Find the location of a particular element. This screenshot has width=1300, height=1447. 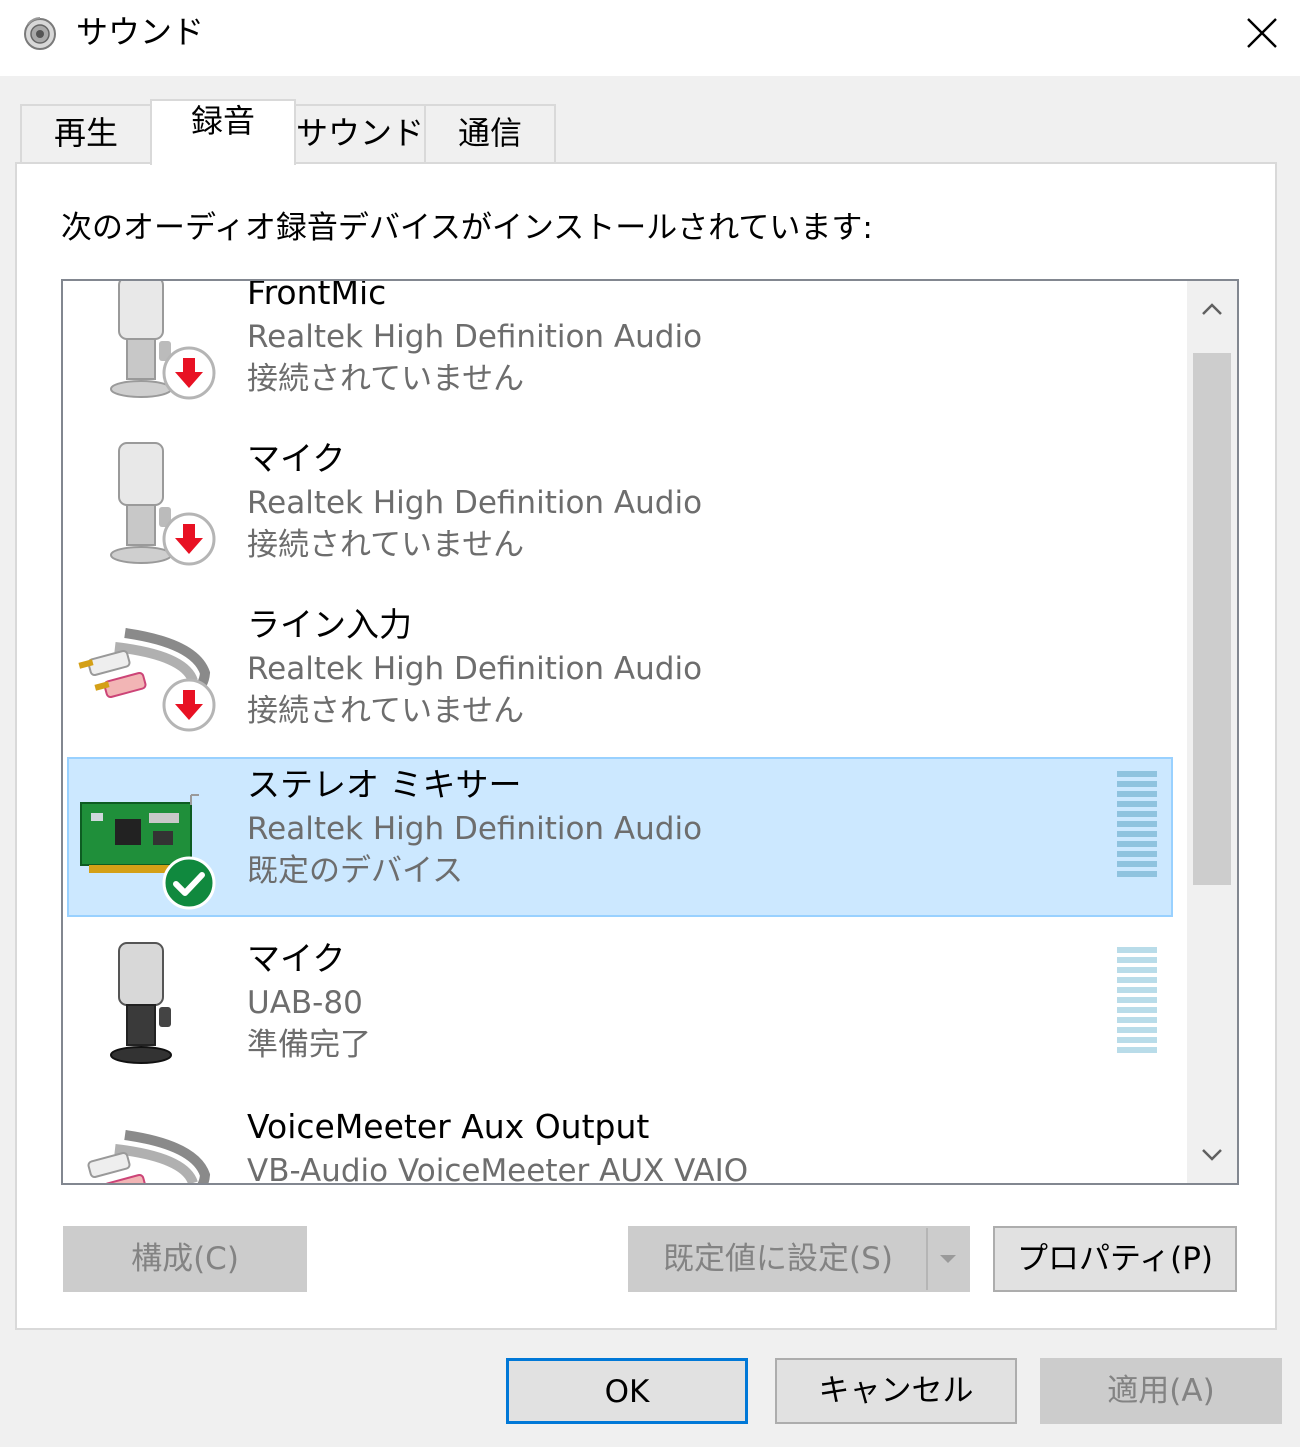

speaker-icon is located at coordinates (40, 33).